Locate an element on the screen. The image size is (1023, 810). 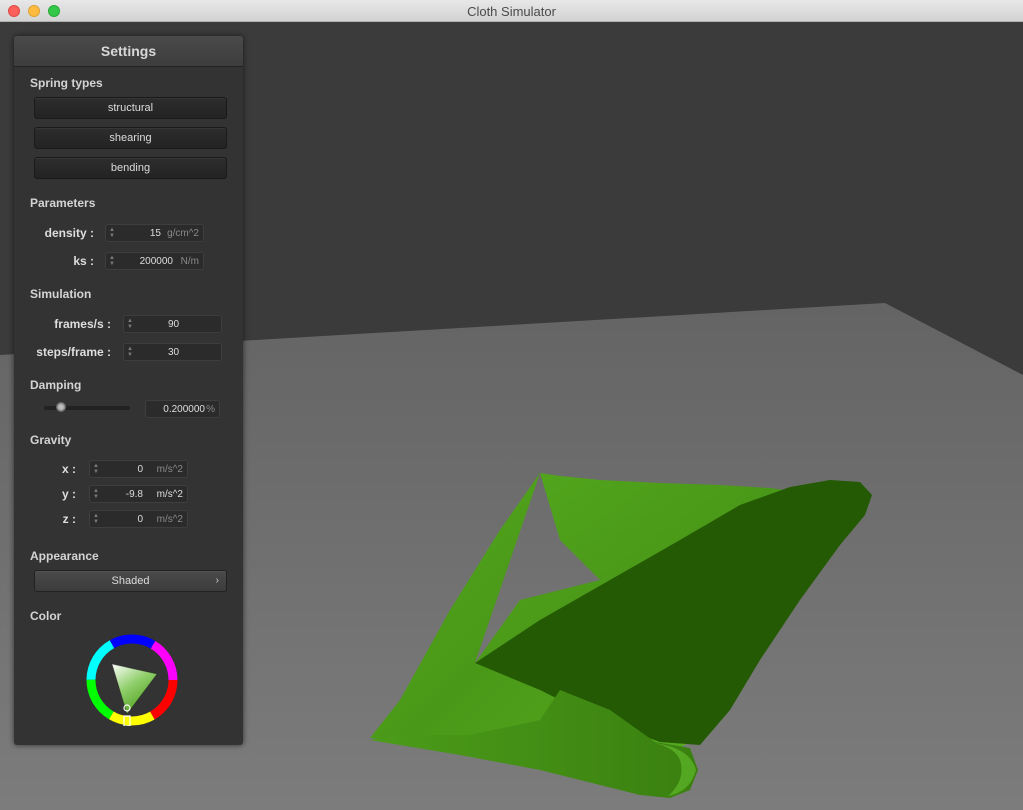
fps-input: ▲ ▼ 90 is located at coordinates (172, 324).